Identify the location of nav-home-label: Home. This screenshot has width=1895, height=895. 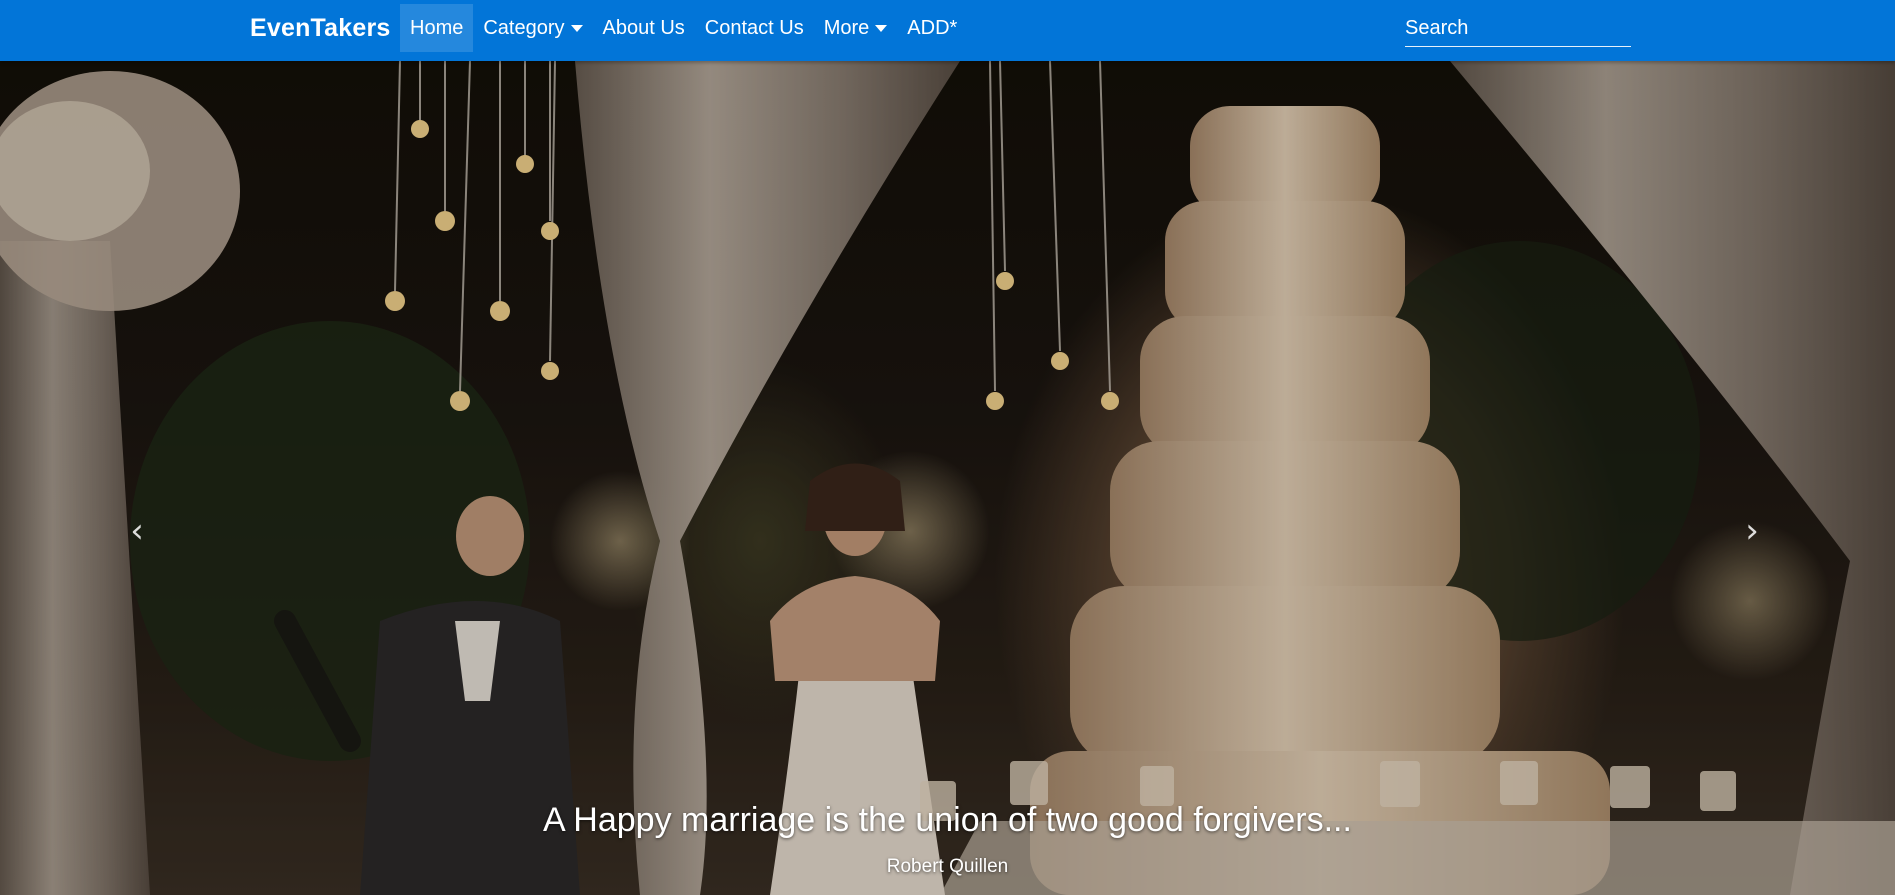
(437, 27).